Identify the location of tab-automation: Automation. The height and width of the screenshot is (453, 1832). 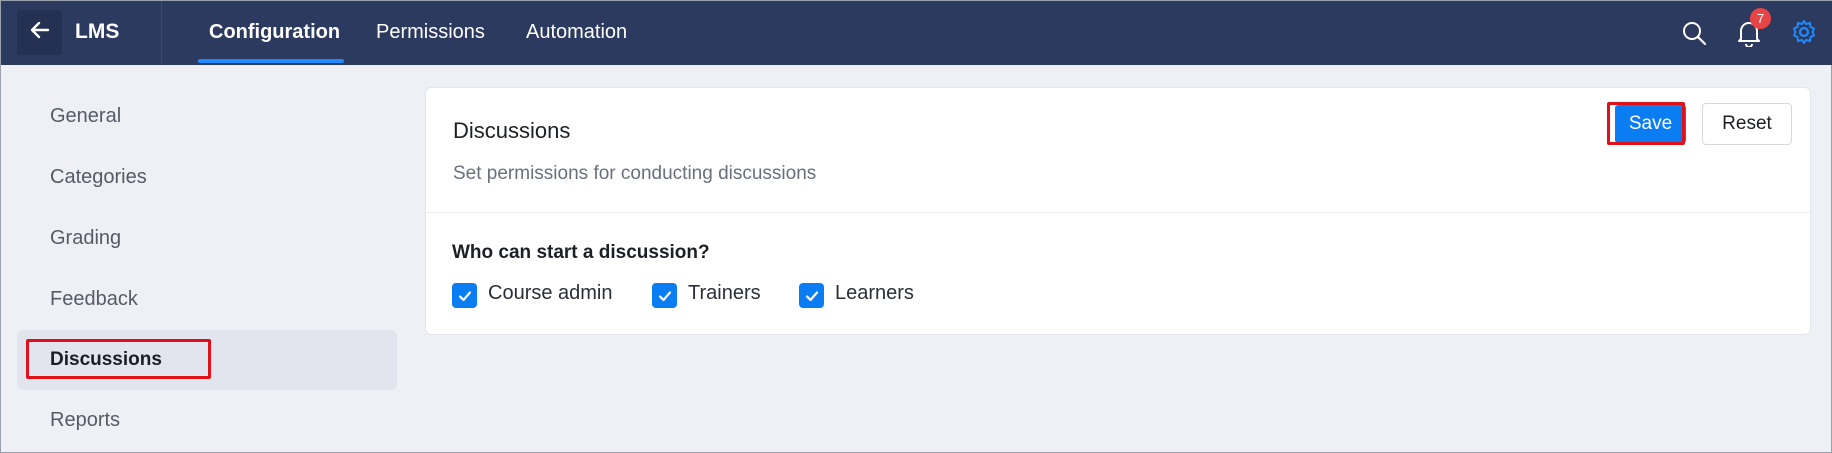
(576, 32).